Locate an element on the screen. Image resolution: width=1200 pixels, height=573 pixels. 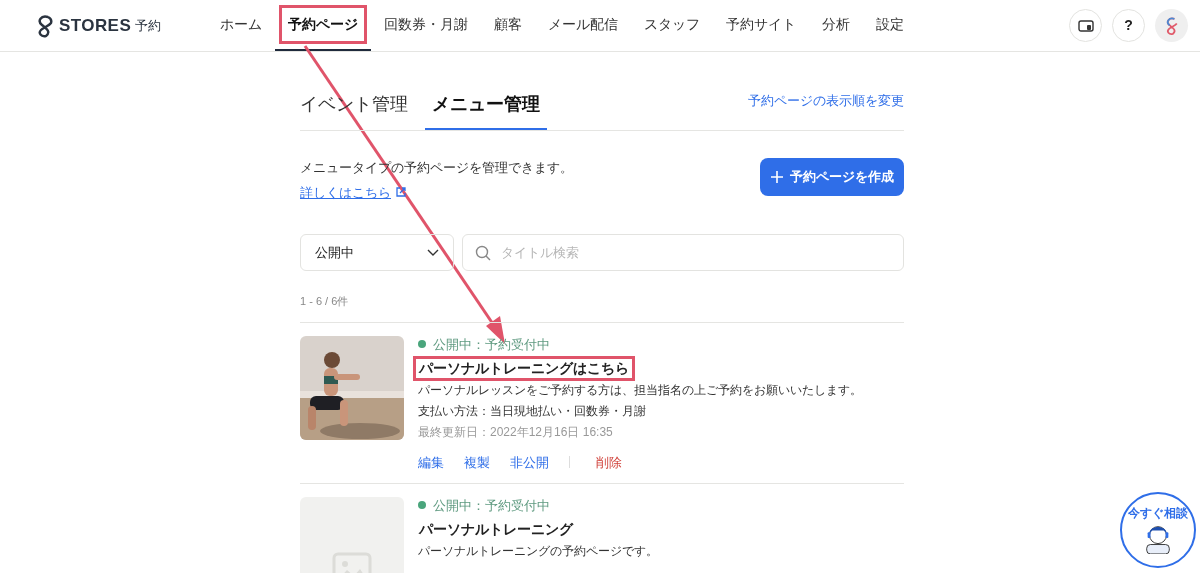
action-link: 編集 is located at coordinates (431, 462).